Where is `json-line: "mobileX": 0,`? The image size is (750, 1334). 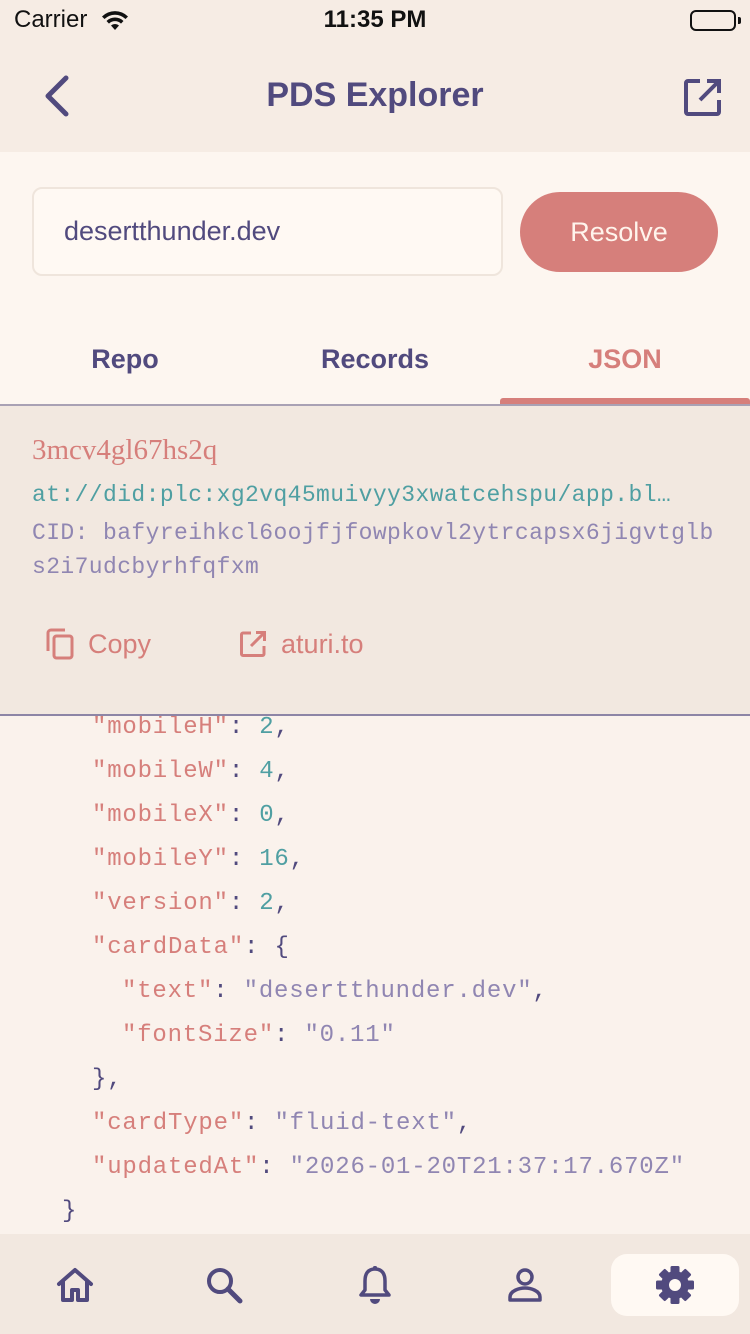 json-line: "mobileX": 0, is located at coordinates (191, 815).